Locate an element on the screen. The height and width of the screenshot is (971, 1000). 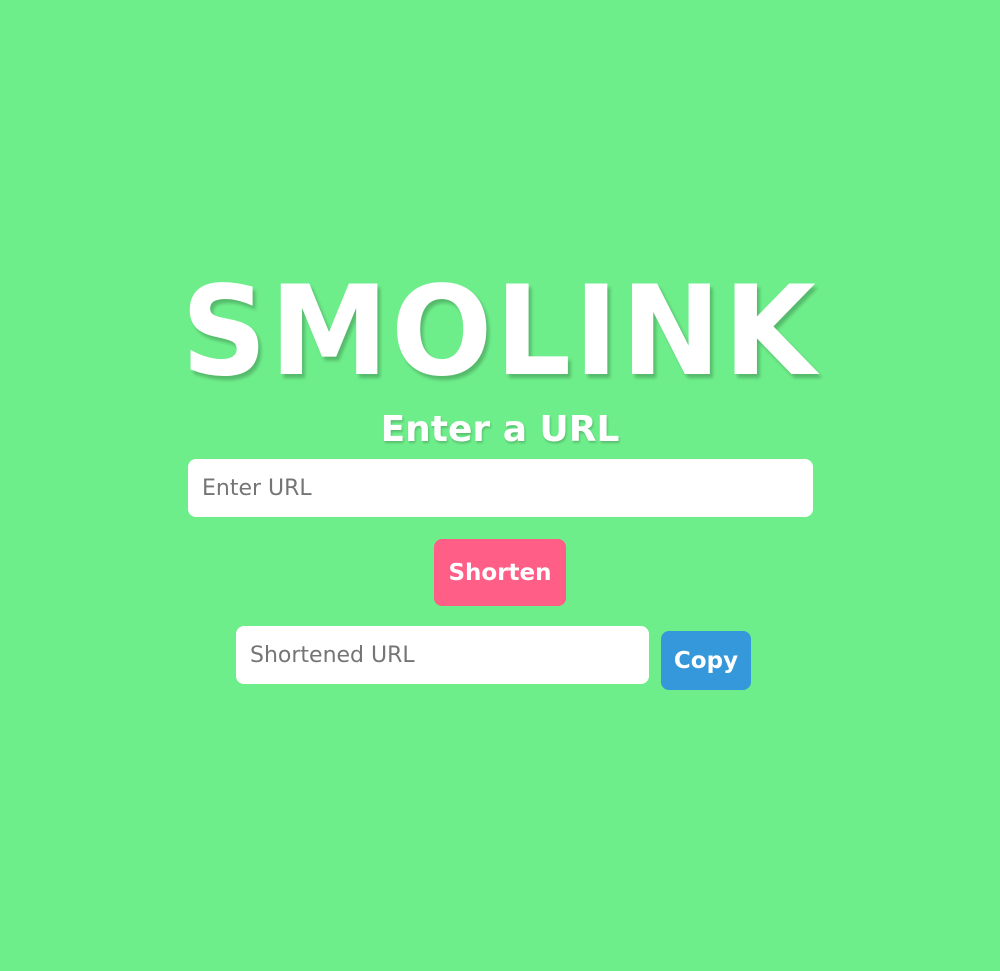
page-subtitle: Enter a URL is located at coordinates (500, 429).